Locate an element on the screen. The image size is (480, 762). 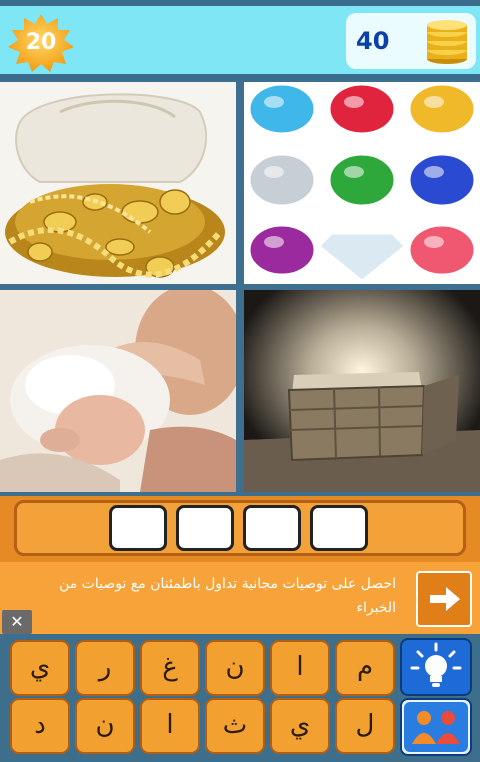
arrow-right-icon is located at coordinates (445, 599).